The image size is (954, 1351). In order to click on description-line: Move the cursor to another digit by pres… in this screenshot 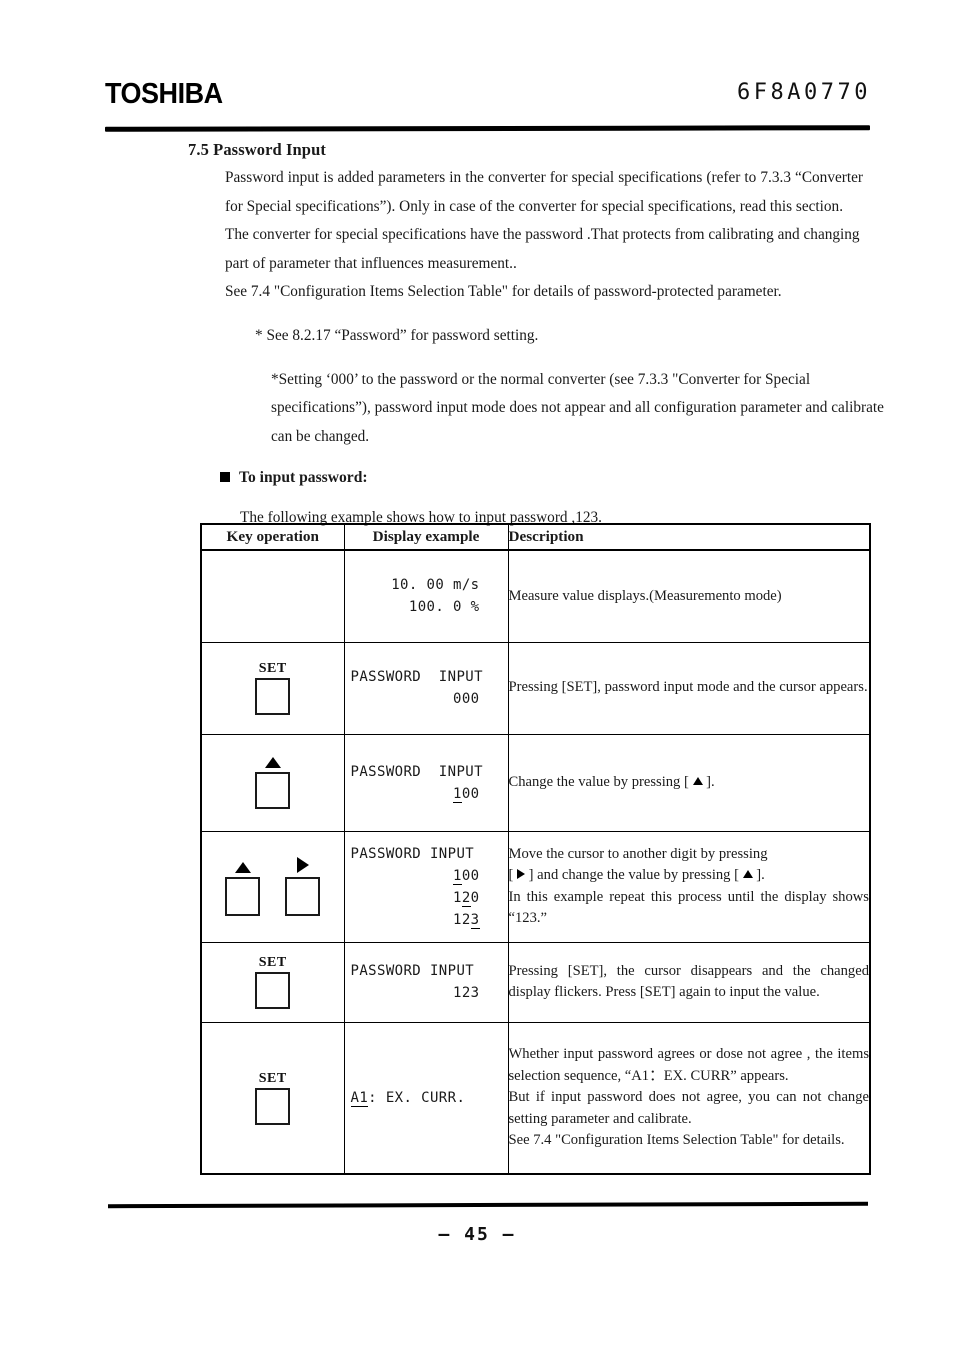, I will do `click(638, 853)`.